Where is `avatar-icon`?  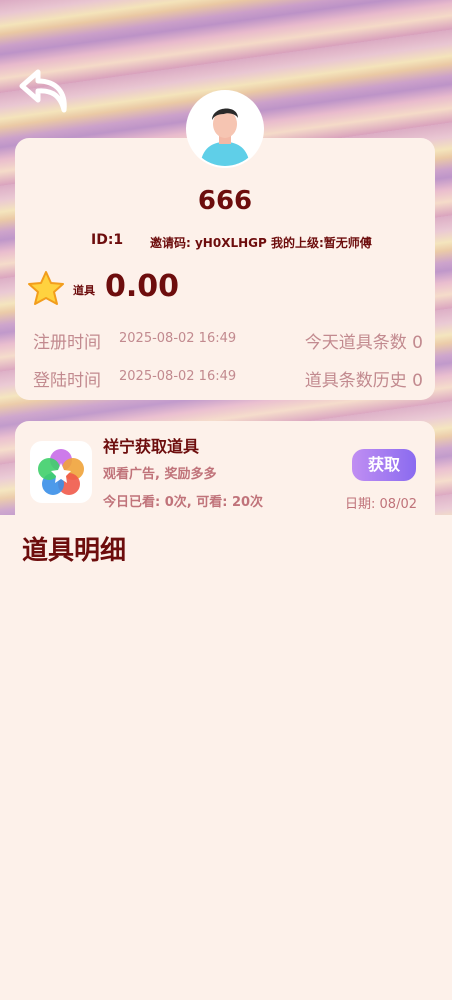
avatar-icon is located at coordinates (225, 129).